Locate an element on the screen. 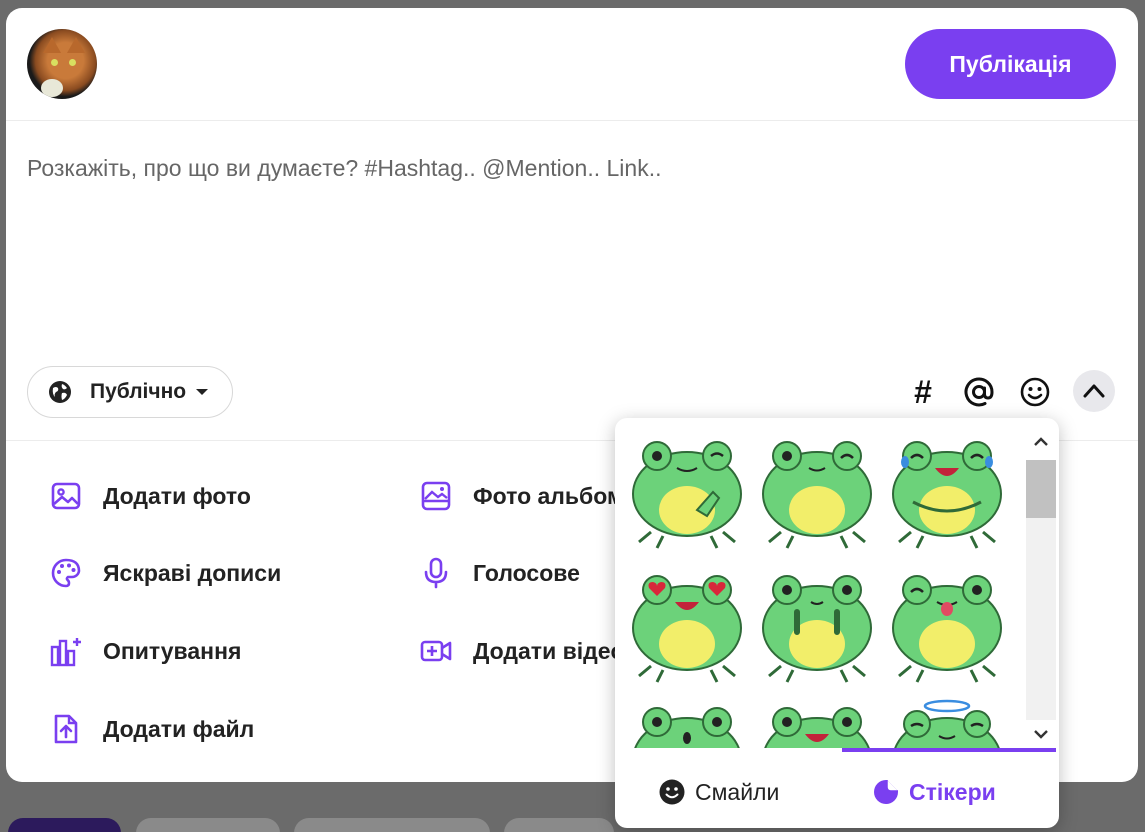  tab-smiles: Смайли is located at coordinates (719, 792).